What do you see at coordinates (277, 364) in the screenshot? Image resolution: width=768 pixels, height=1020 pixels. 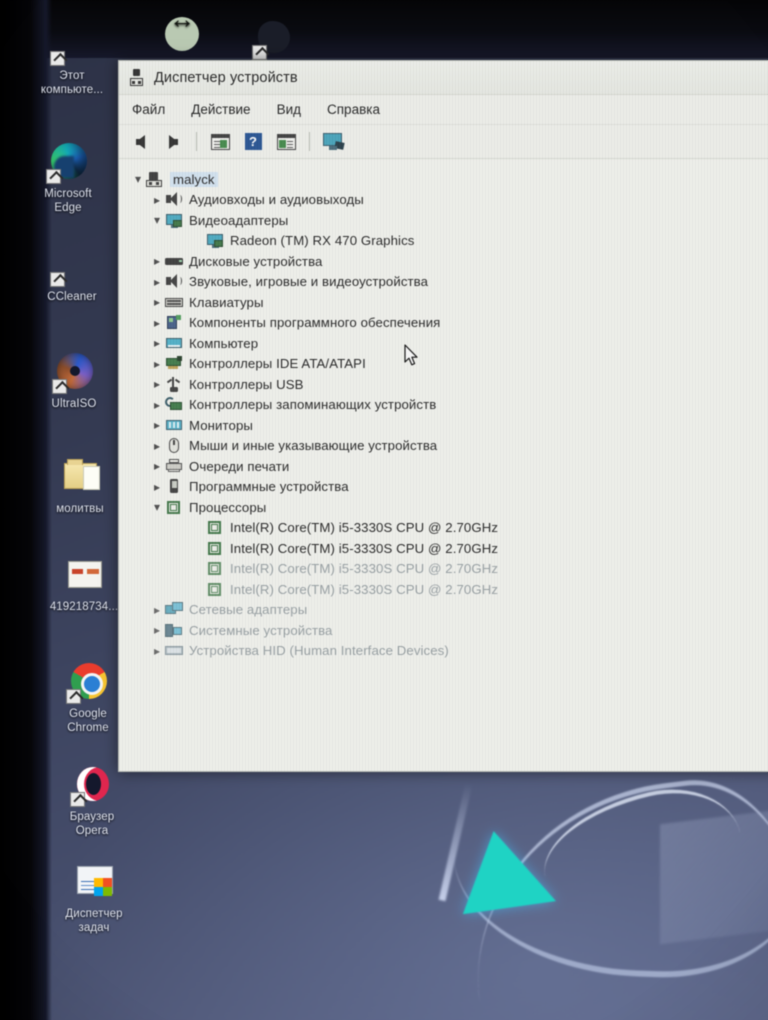 I see `tree-item-label: Контроллеры IDE ATA/ATAPI` at bounding box center [277, 364].